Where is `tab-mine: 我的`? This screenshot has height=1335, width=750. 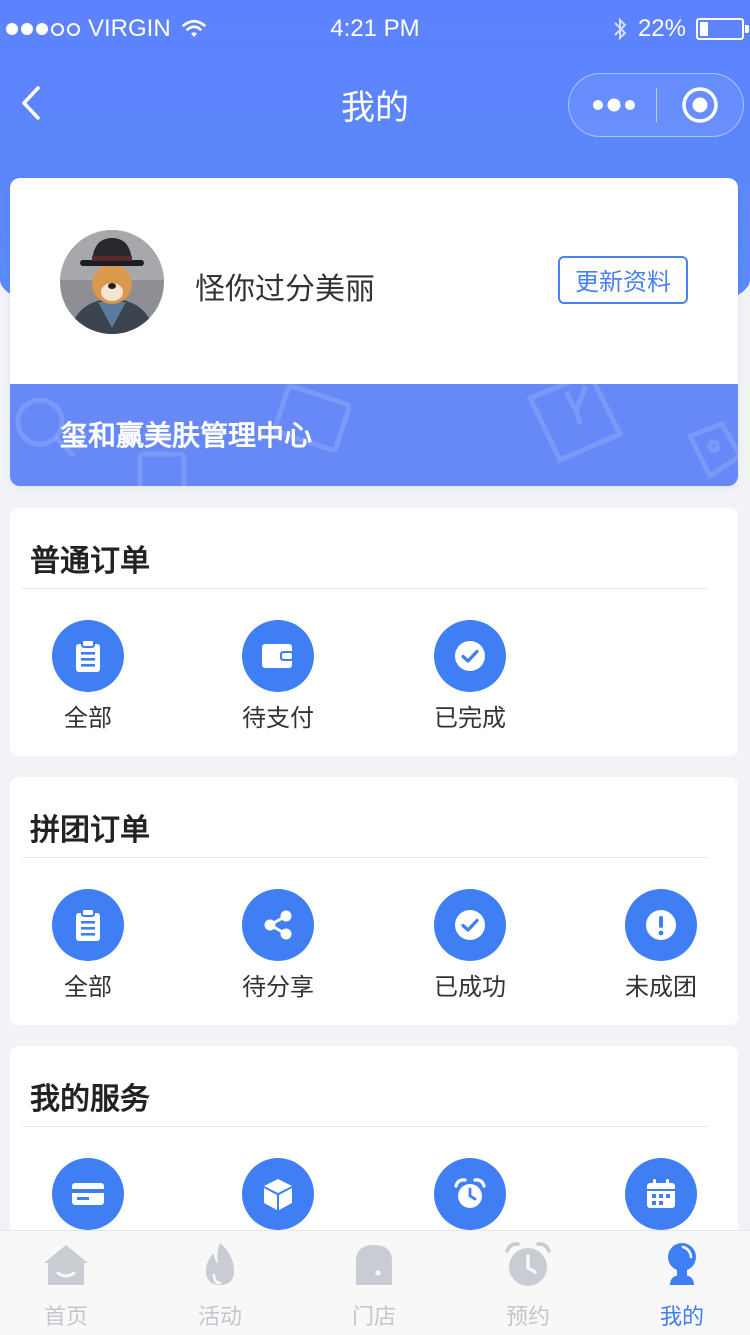
tab-mine: 我的 is located at coordinates (682, 1285).